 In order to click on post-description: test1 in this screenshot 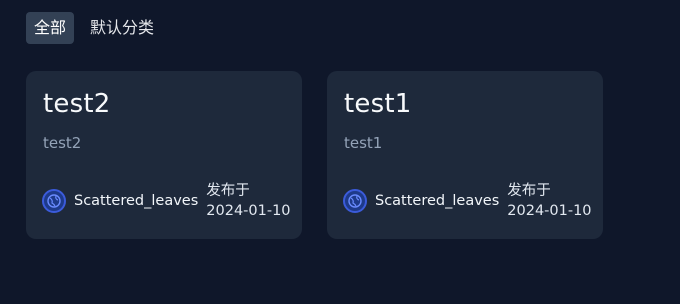, I will do `click(363, 143)`.